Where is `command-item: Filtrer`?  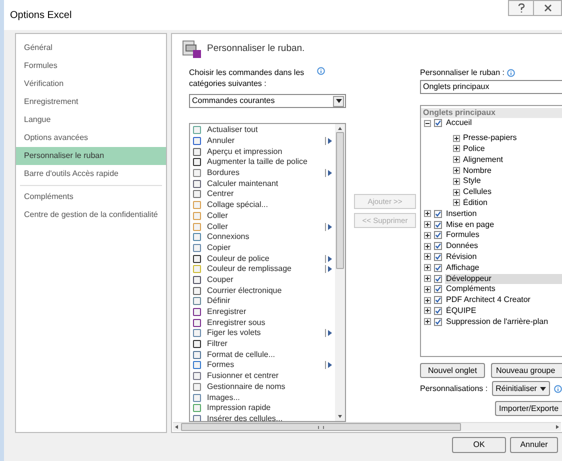 command-item: Filtrer is located at coordinates (217, 344).